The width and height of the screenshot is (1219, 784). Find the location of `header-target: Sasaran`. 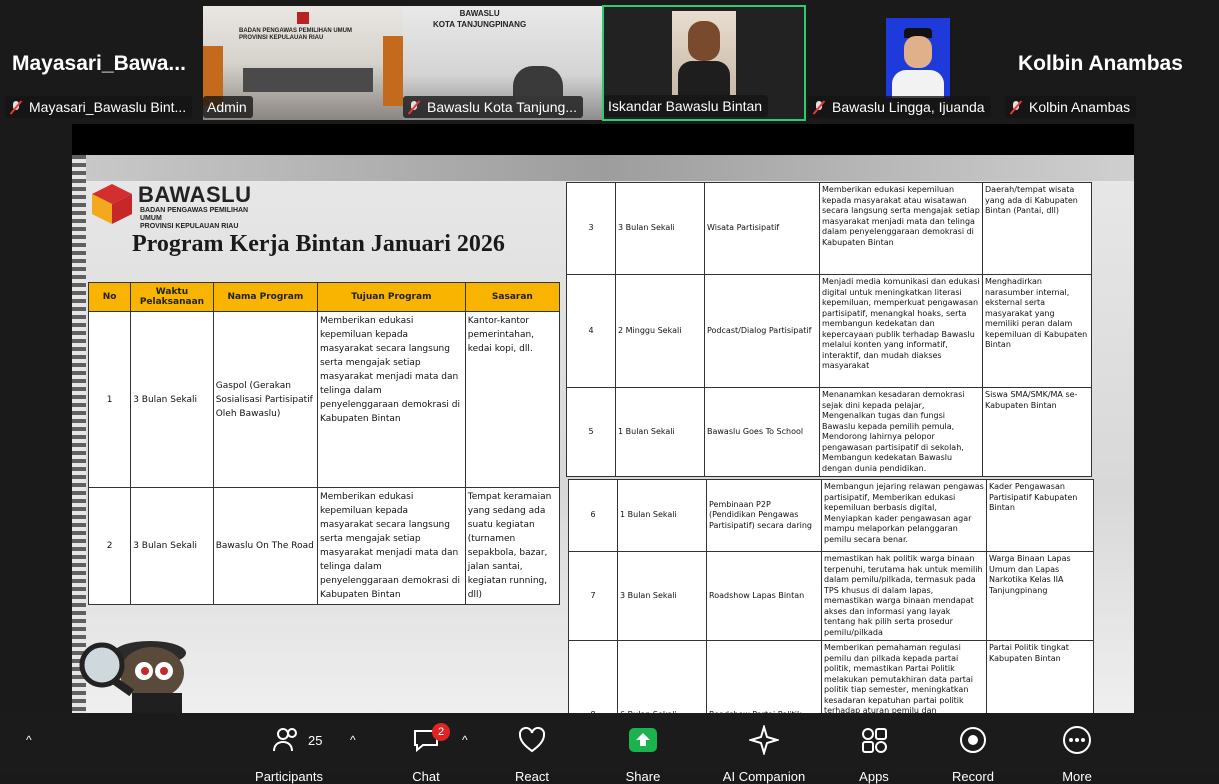

header-target: Sasaran is located at coordinates (512, 297).